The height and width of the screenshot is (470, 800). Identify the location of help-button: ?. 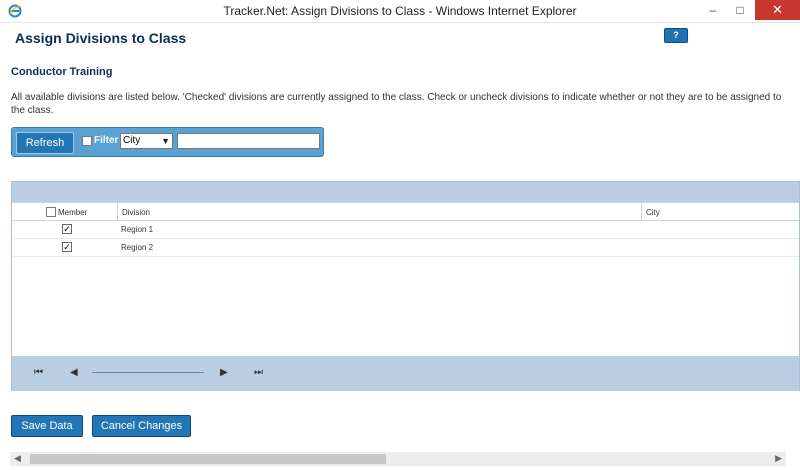
(676, 35).